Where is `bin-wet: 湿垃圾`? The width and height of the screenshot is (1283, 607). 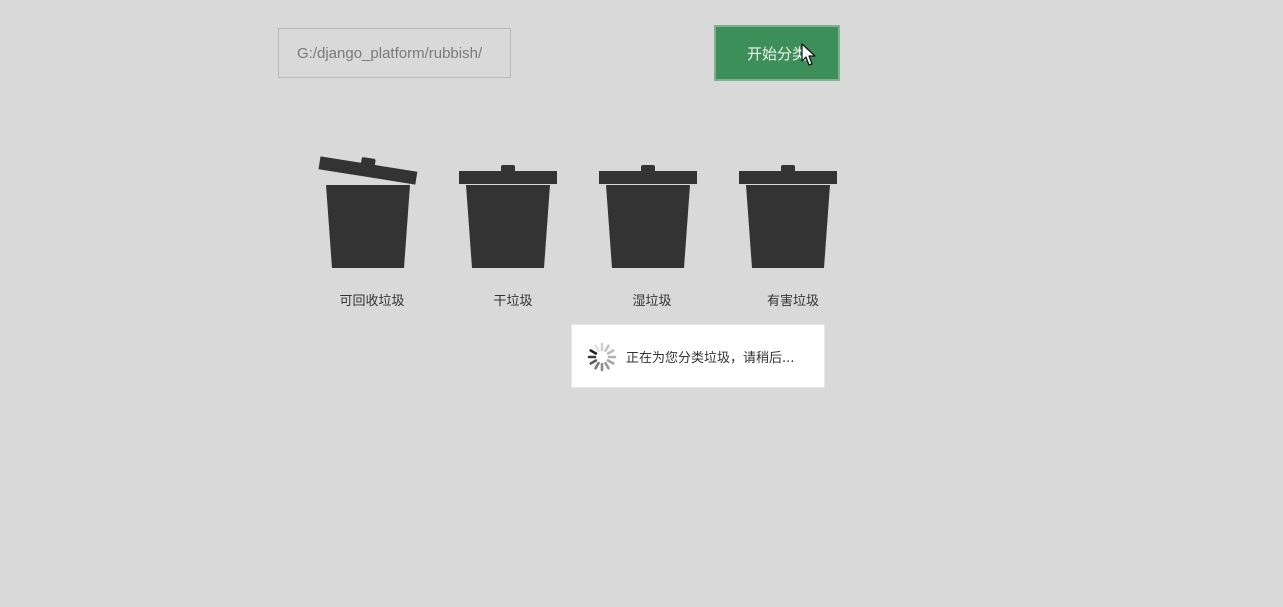 bin-wet: 湿垃圾 is located at coordinates (650, 230).